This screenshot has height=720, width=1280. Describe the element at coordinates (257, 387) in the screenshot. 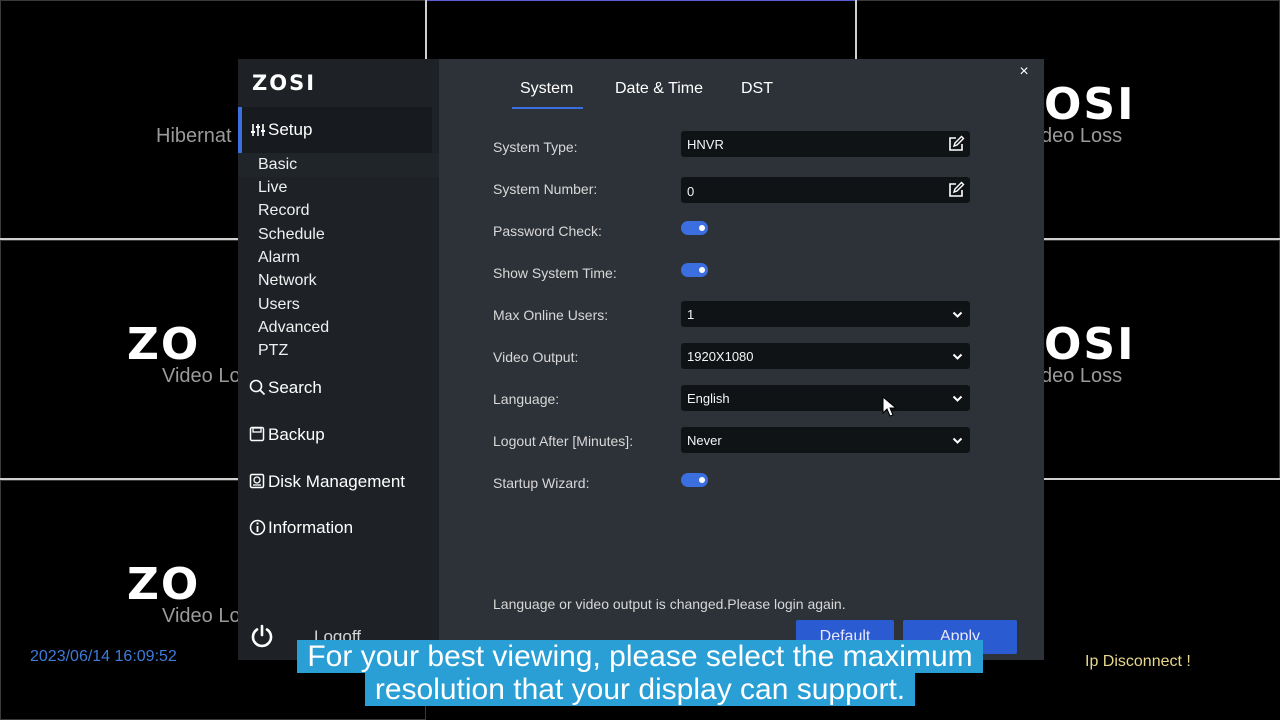

I see `search-icon` at that location.